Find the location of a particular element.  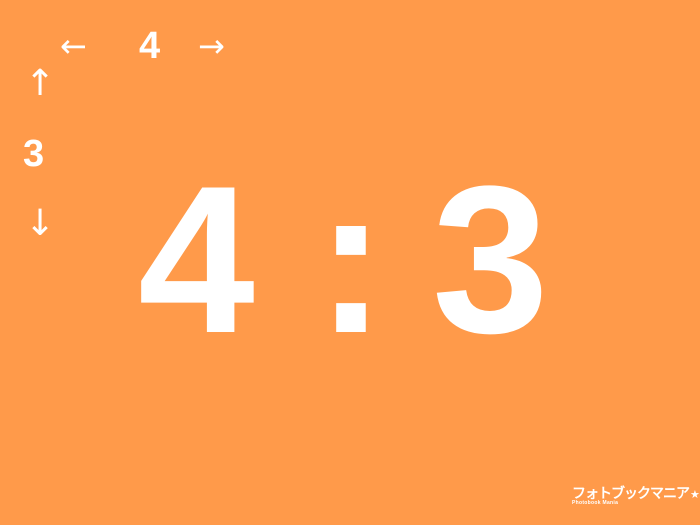

logo-wordmark: フォトブックマニア★ is located at coordinates (636, 493).